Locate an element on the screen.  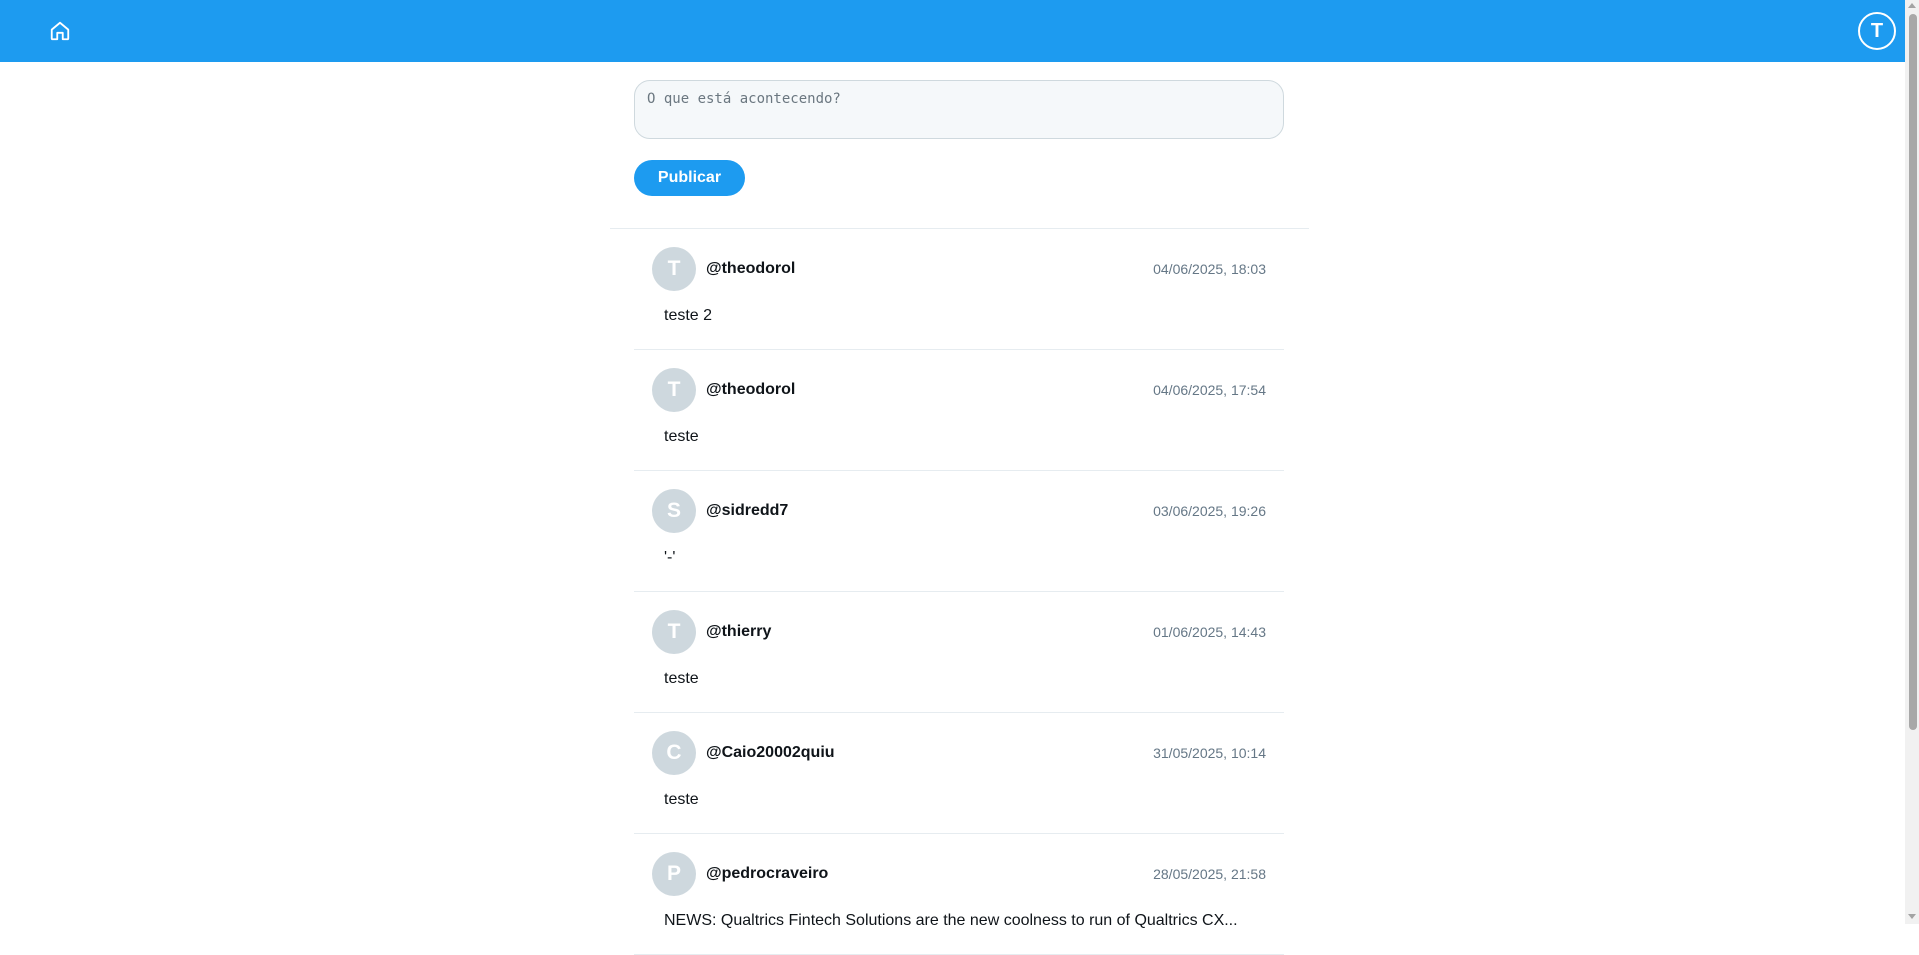
post-timestamp: 03/06/2025, 19:26 is located at coordinates (1209, 511).